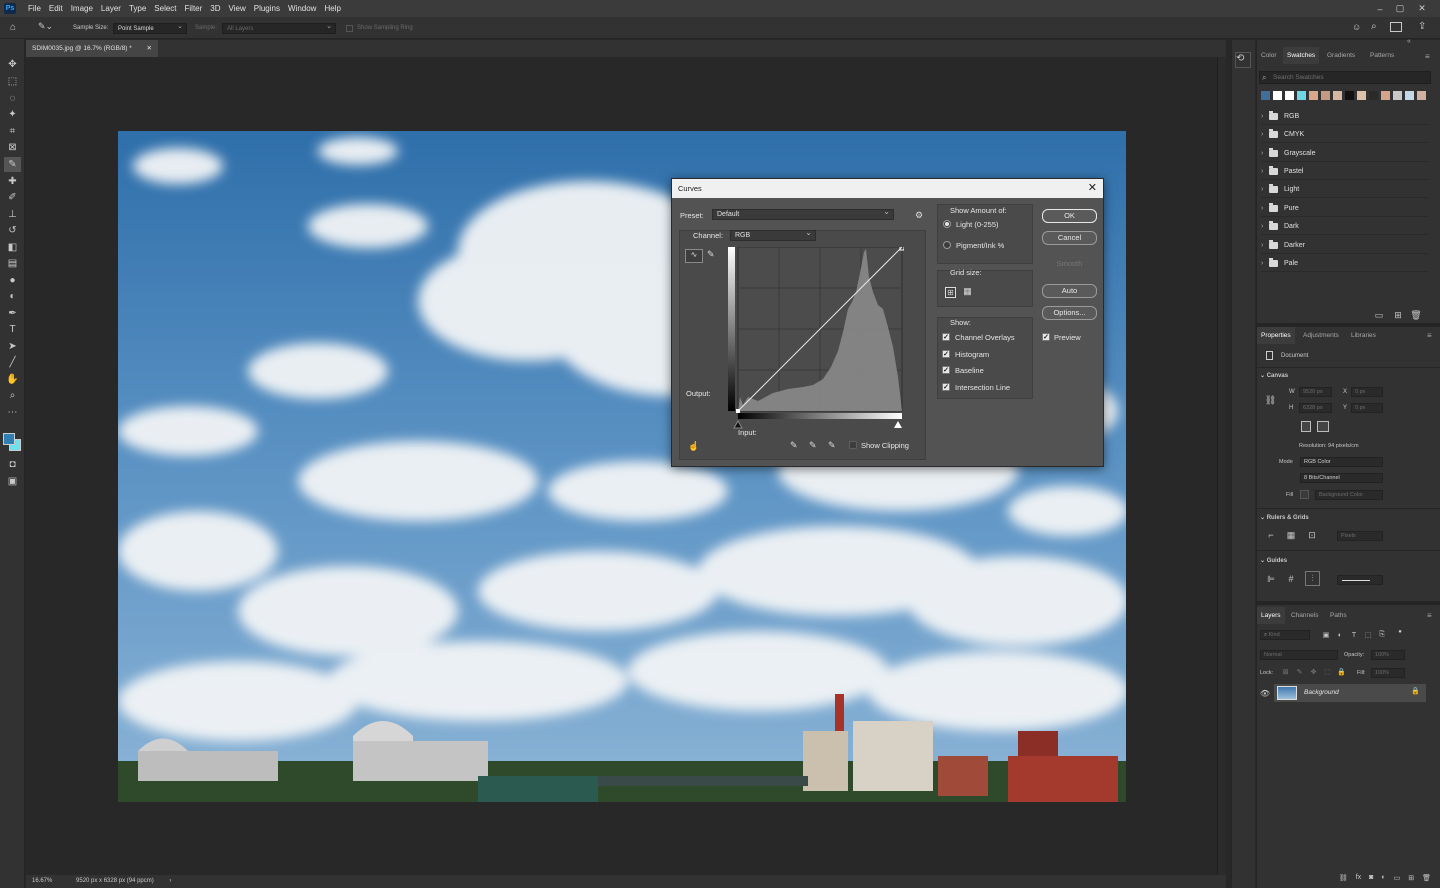  I want to click on eyedropper-tool-icon: ✎, so click(12, 164).